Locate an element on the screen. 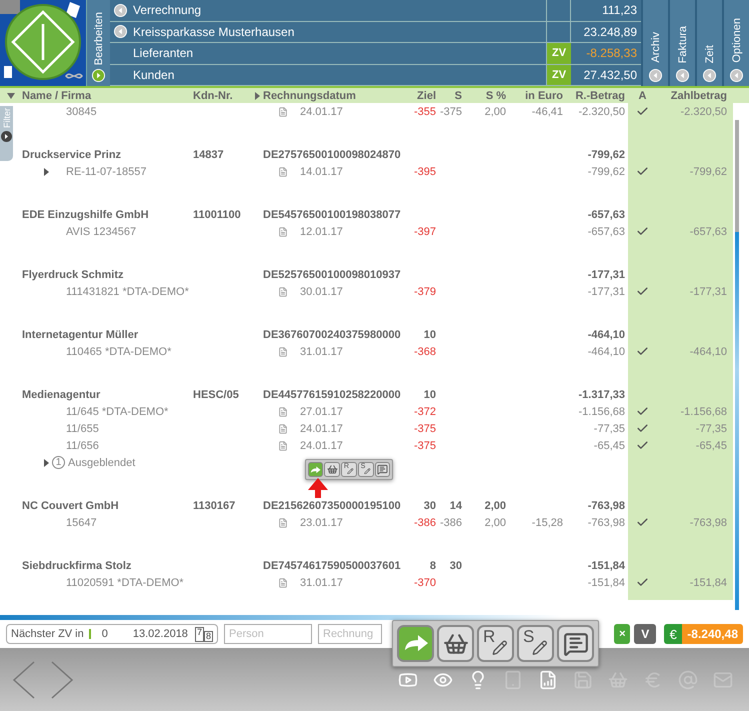 The image size is (749, 711). table-cell-text: 14 is located at coordinates (455, 506).